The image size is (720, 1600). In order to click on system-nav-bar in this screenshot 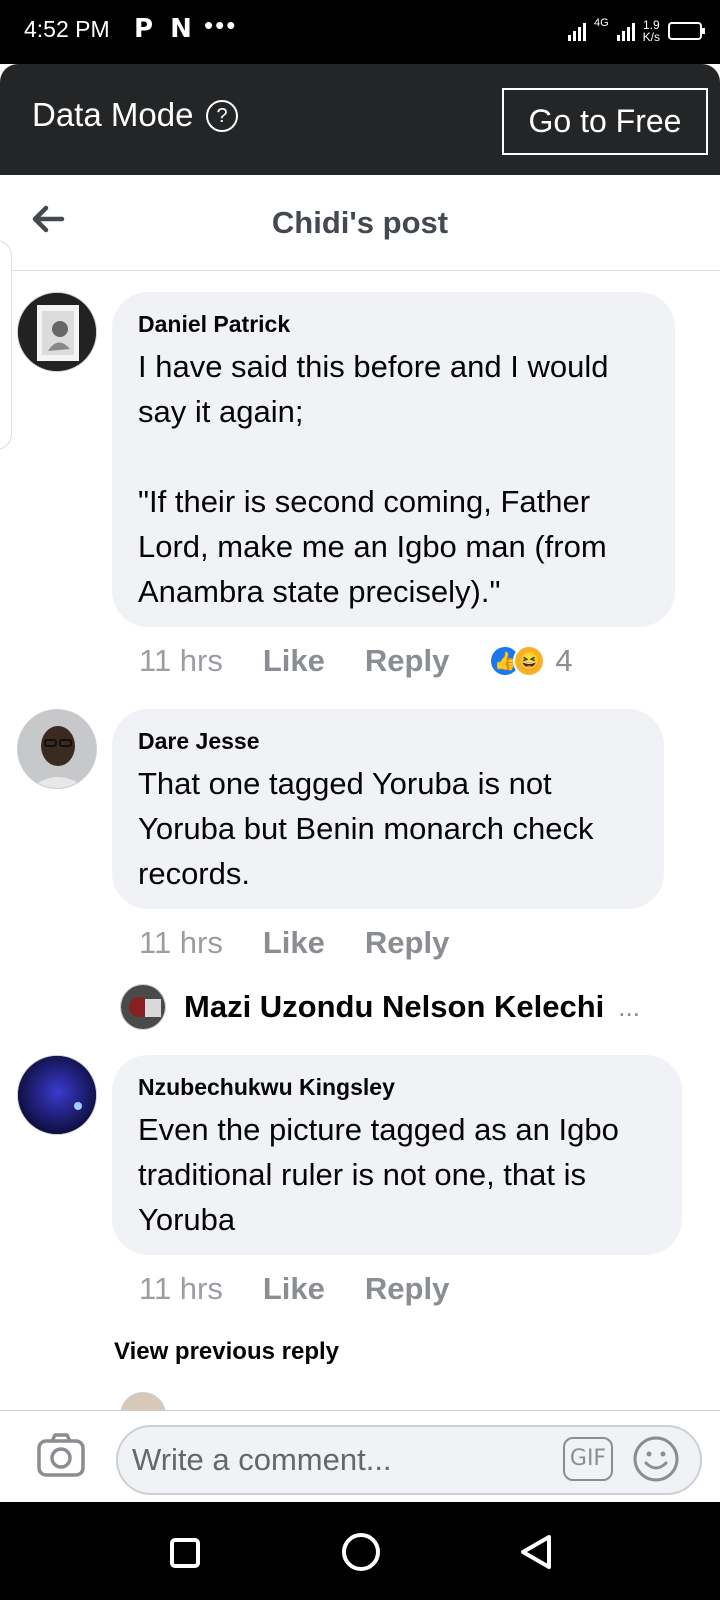, I will do `click(360, 1551)`.